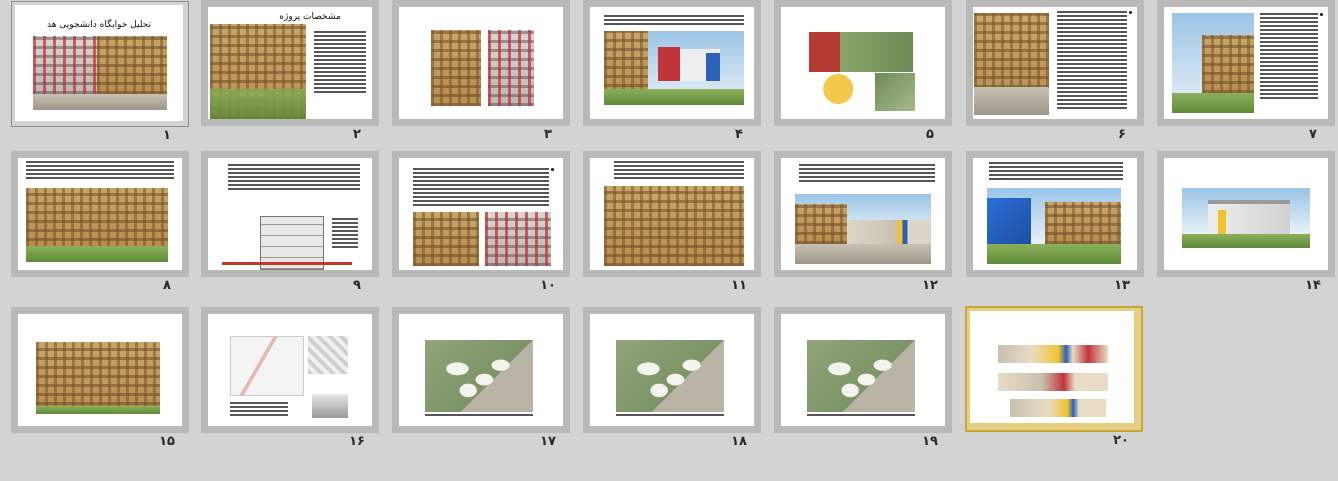 The image size is (1338, 481). Describe the element at coordinates (1121, 440) in the screenshot. I see `slide-number: ۲۰` at that location.